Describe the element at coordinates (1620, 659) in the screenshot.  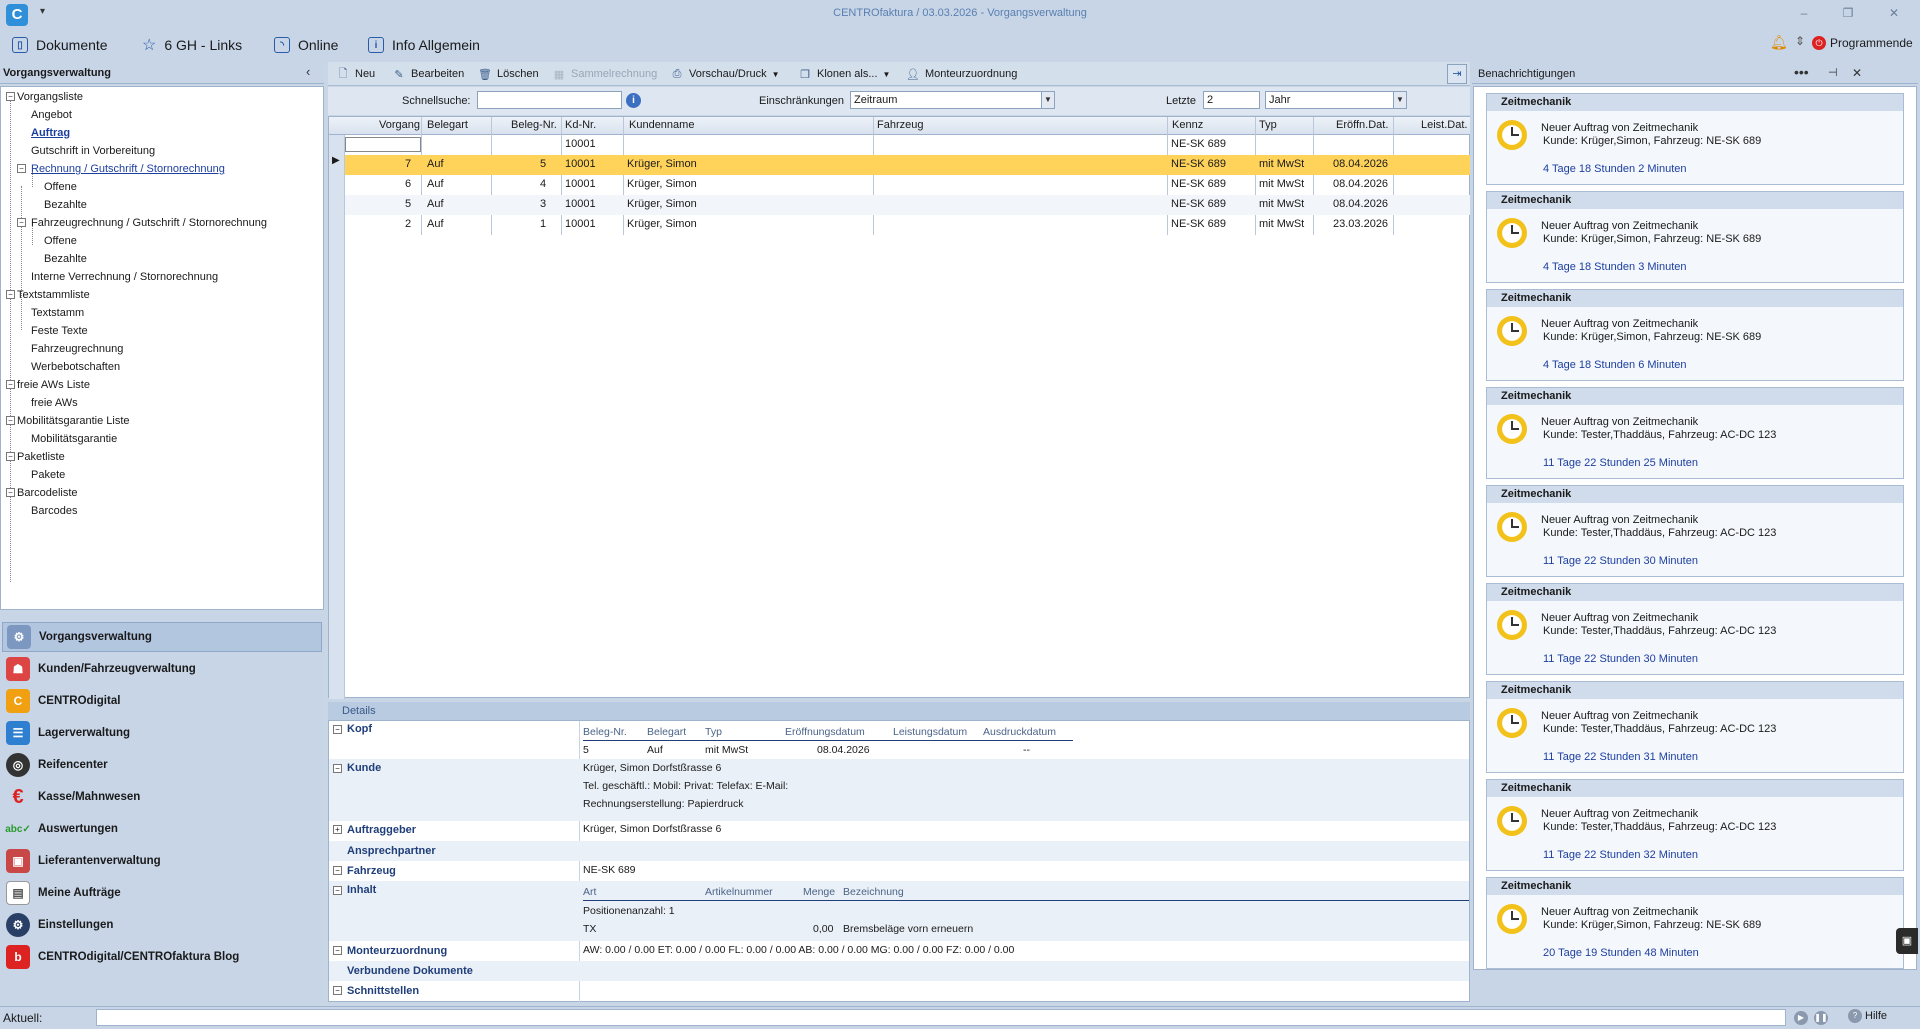
I see `notification-time: 11 Tage 22 Stunden 30 Minuten` at that location.